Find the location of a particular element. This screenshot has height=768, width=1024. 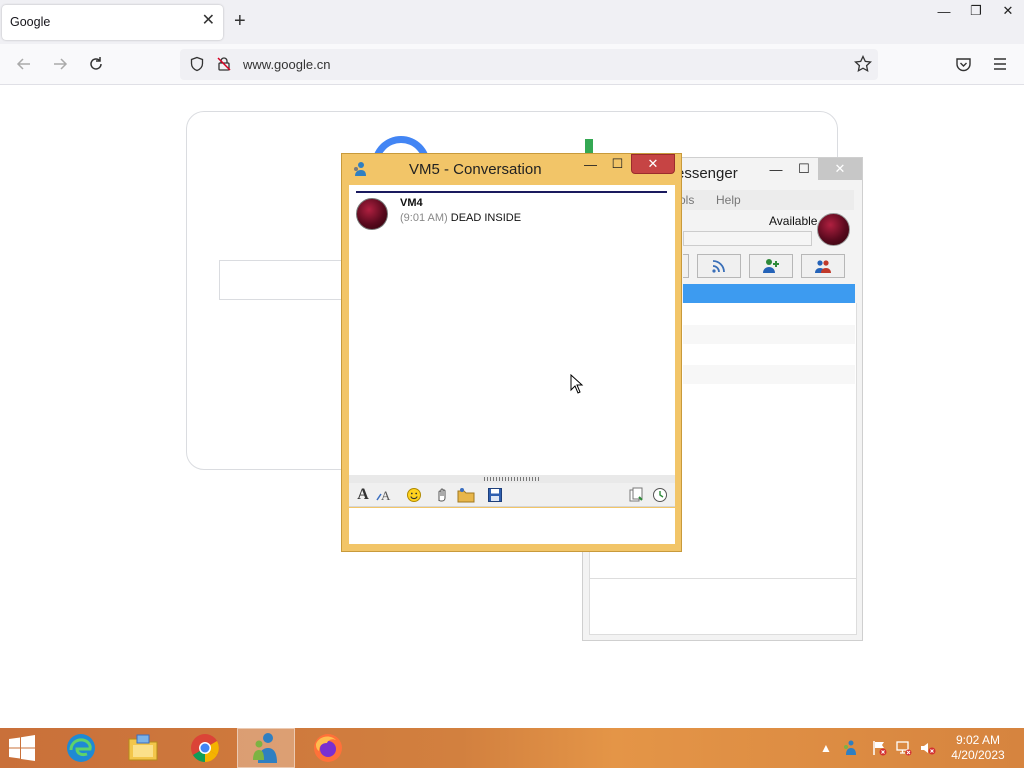

toolbar-button-partial is located at coordinates (686, 266).